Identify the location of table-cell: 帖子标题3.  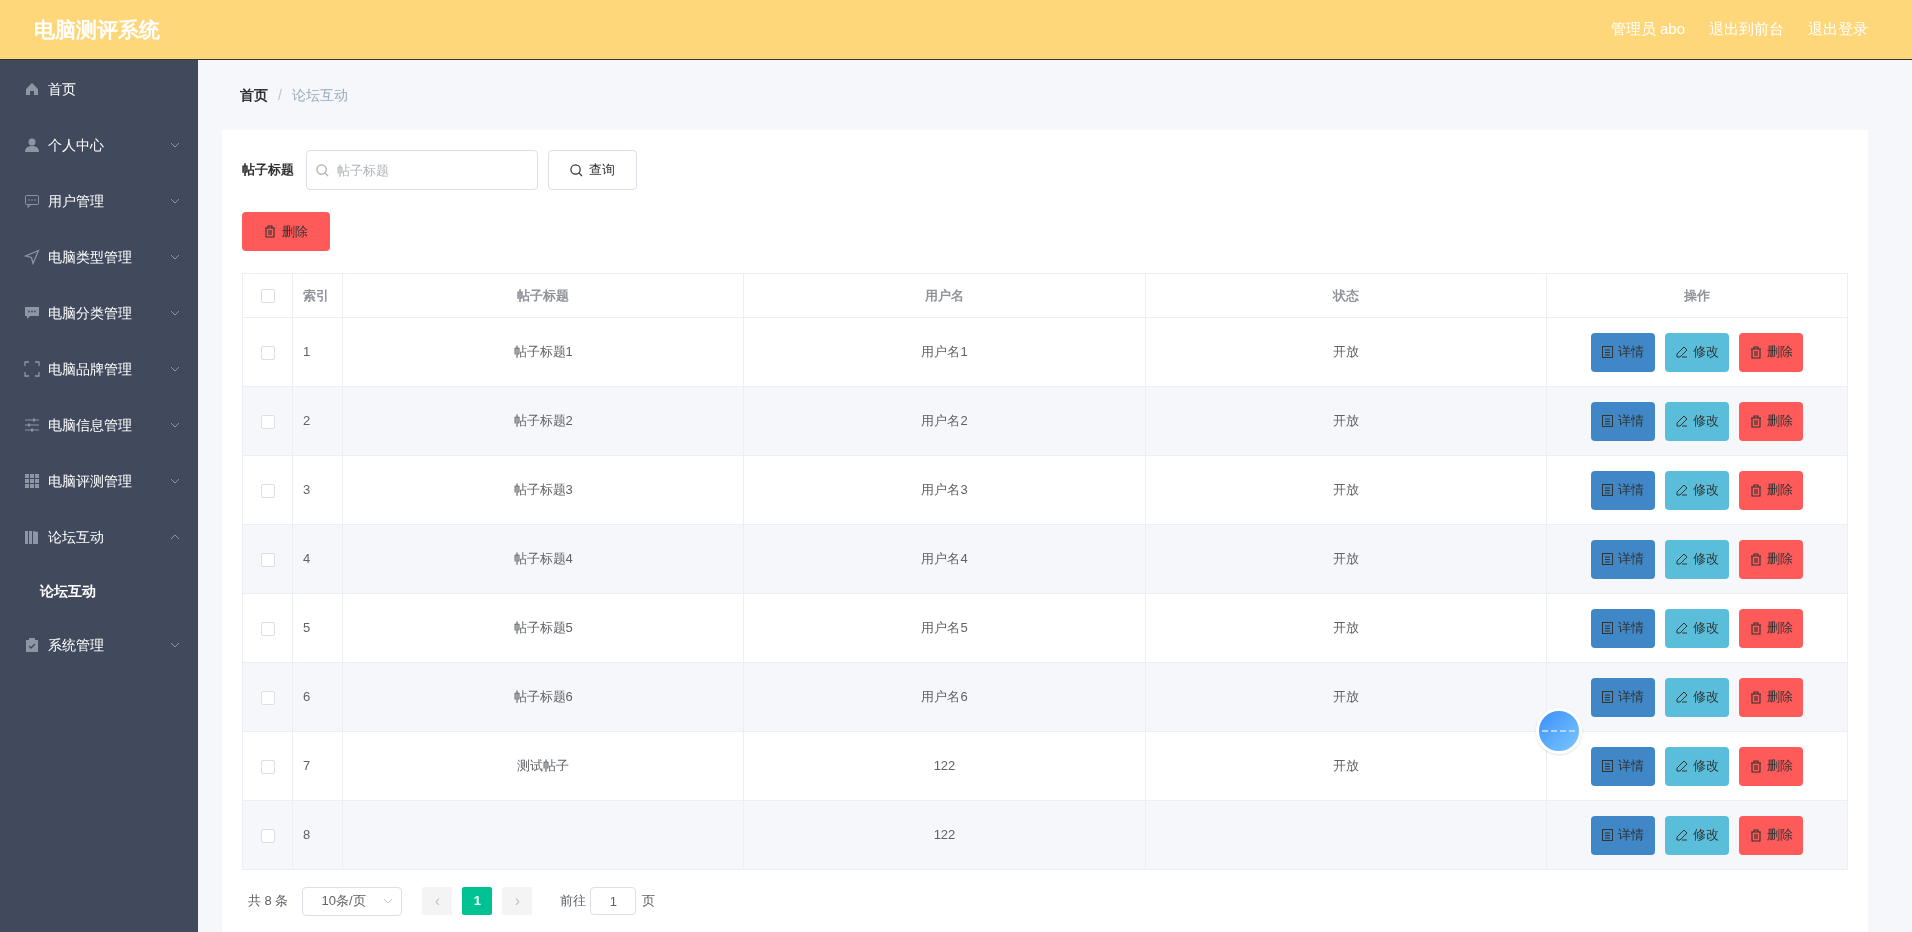
(543, 490).